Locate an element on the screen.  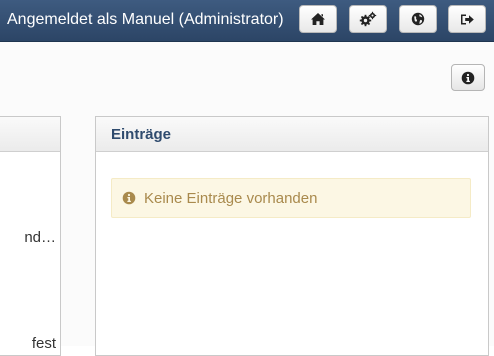
left-panel: nd… fest is located at coordinates (30, 236).